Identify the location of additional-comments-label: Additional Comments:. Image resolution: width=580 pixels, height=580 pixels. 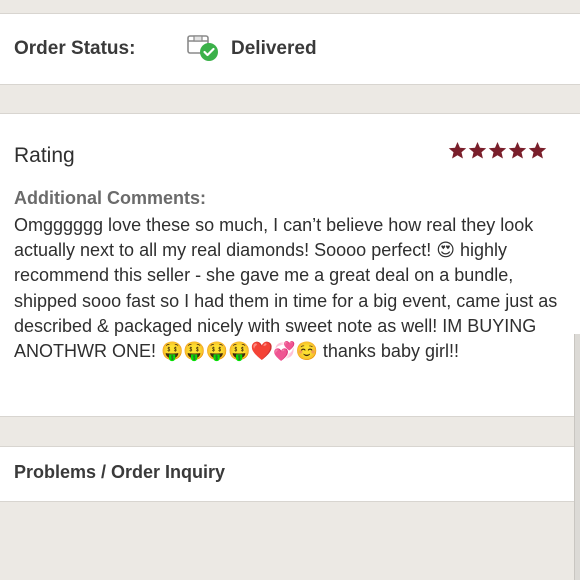
(110, 198).